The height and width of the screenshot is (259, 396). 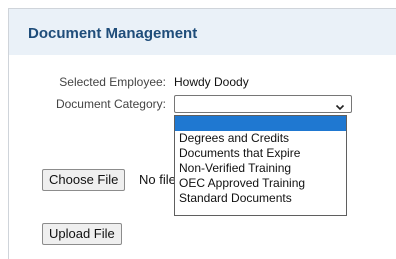 What do you see at coordinates (82, 234) in the screenshot?
I see `upload-file-button: Upload File` at bounding box center [82, 234].